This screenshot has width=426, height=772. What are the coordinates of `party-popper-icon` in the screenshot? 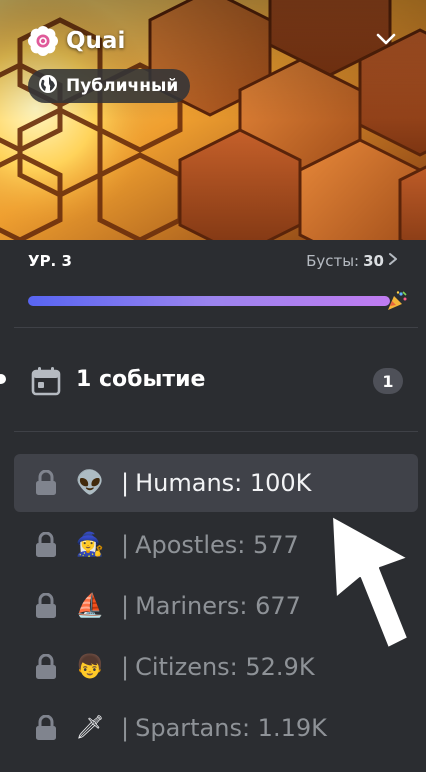 It's located at (397, 301).